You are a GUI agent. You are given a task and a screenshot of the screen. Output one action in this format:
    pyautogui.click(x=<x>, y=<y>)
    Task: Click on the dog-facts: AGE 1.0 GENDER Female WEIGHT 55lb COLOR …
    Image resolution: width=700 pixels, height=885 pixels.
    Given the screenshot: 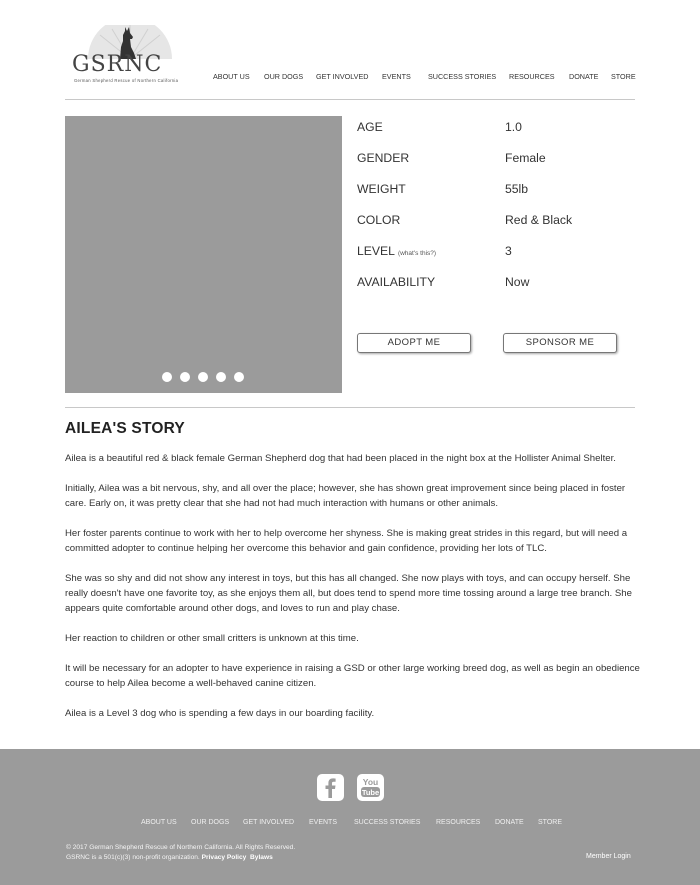 What is the action you would take?
    pyautogui.click(x=497, y=211)
    